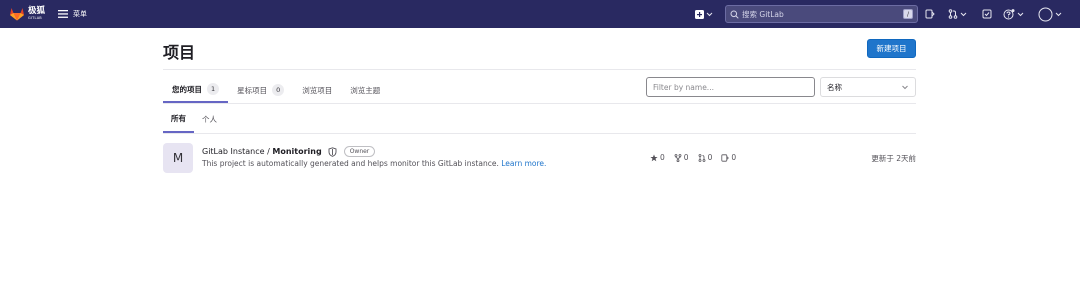  I want to click on gitlab-logo: 极狐 GITLAB, so click(27, 13).